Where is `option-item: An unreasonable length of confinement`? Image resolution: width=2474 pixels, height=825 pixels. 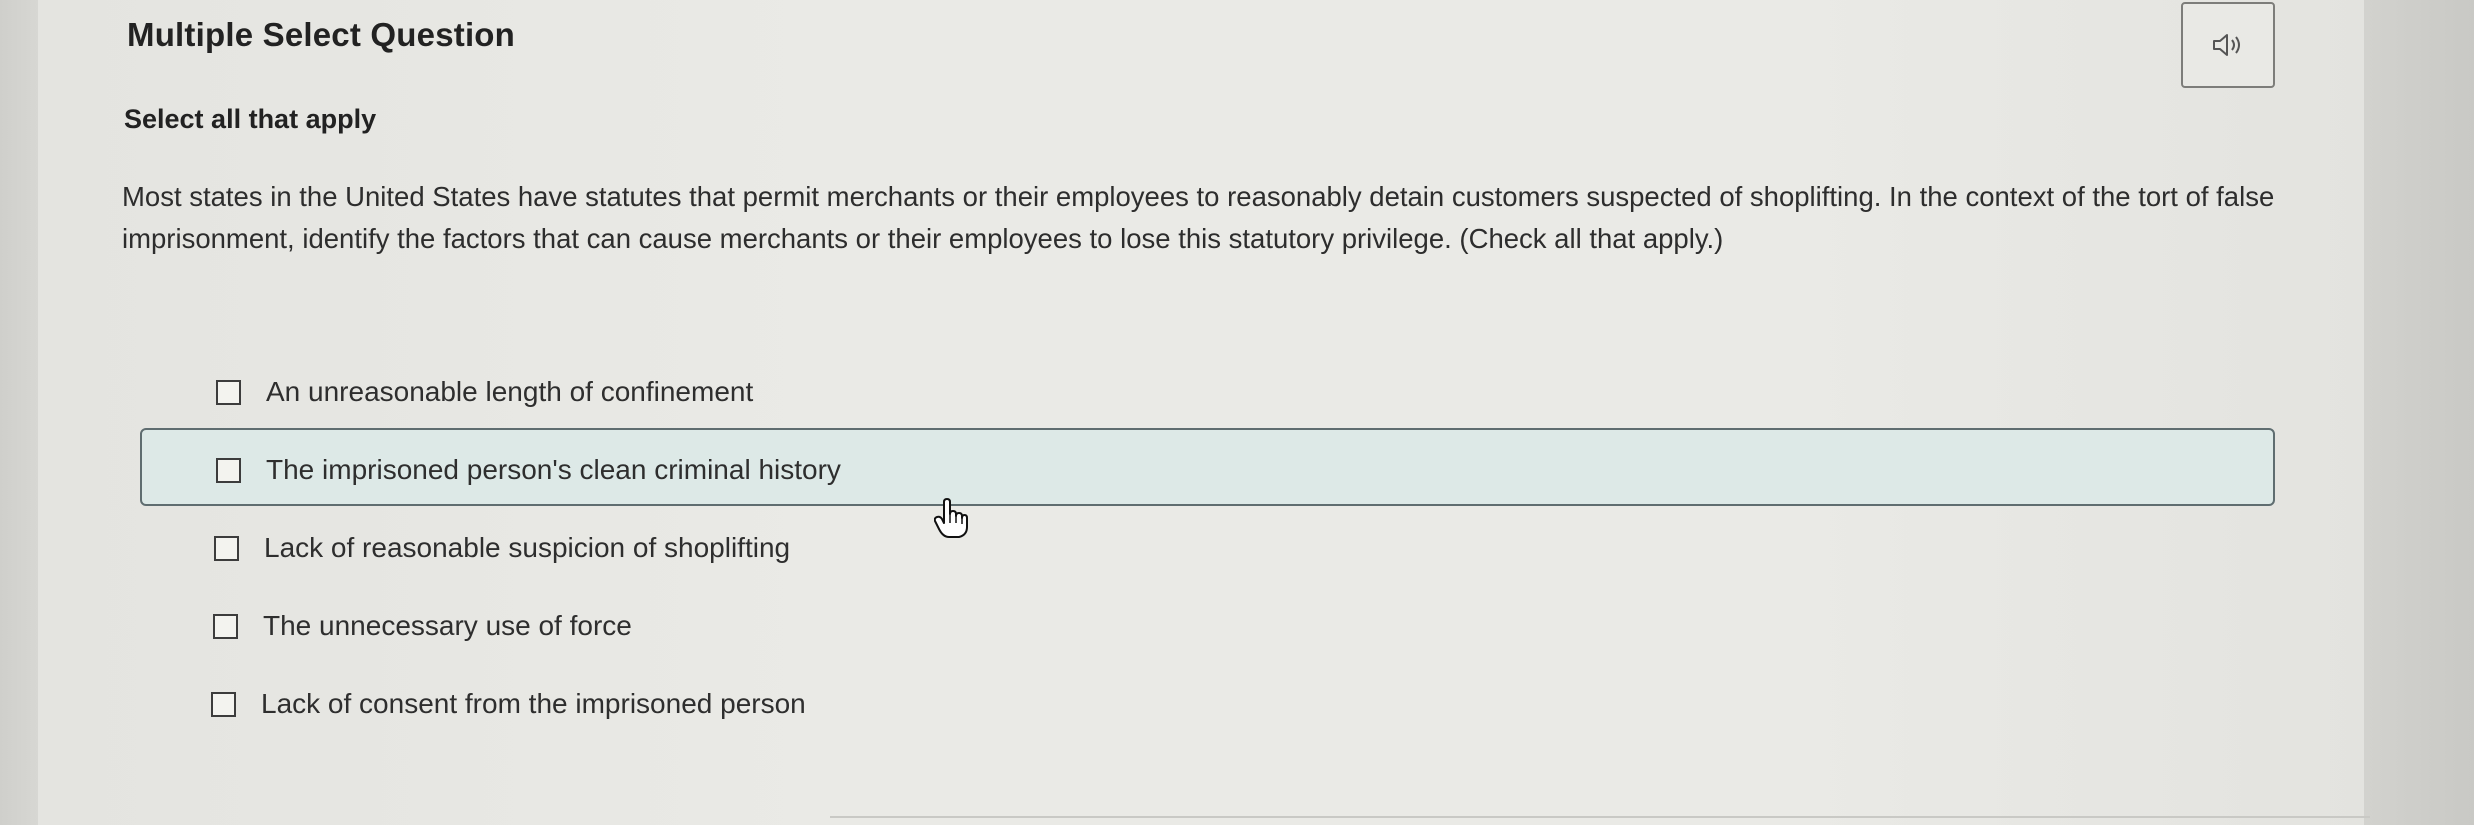 option-item: An unreasonable length of confinement is located at coordinates (484, 392).